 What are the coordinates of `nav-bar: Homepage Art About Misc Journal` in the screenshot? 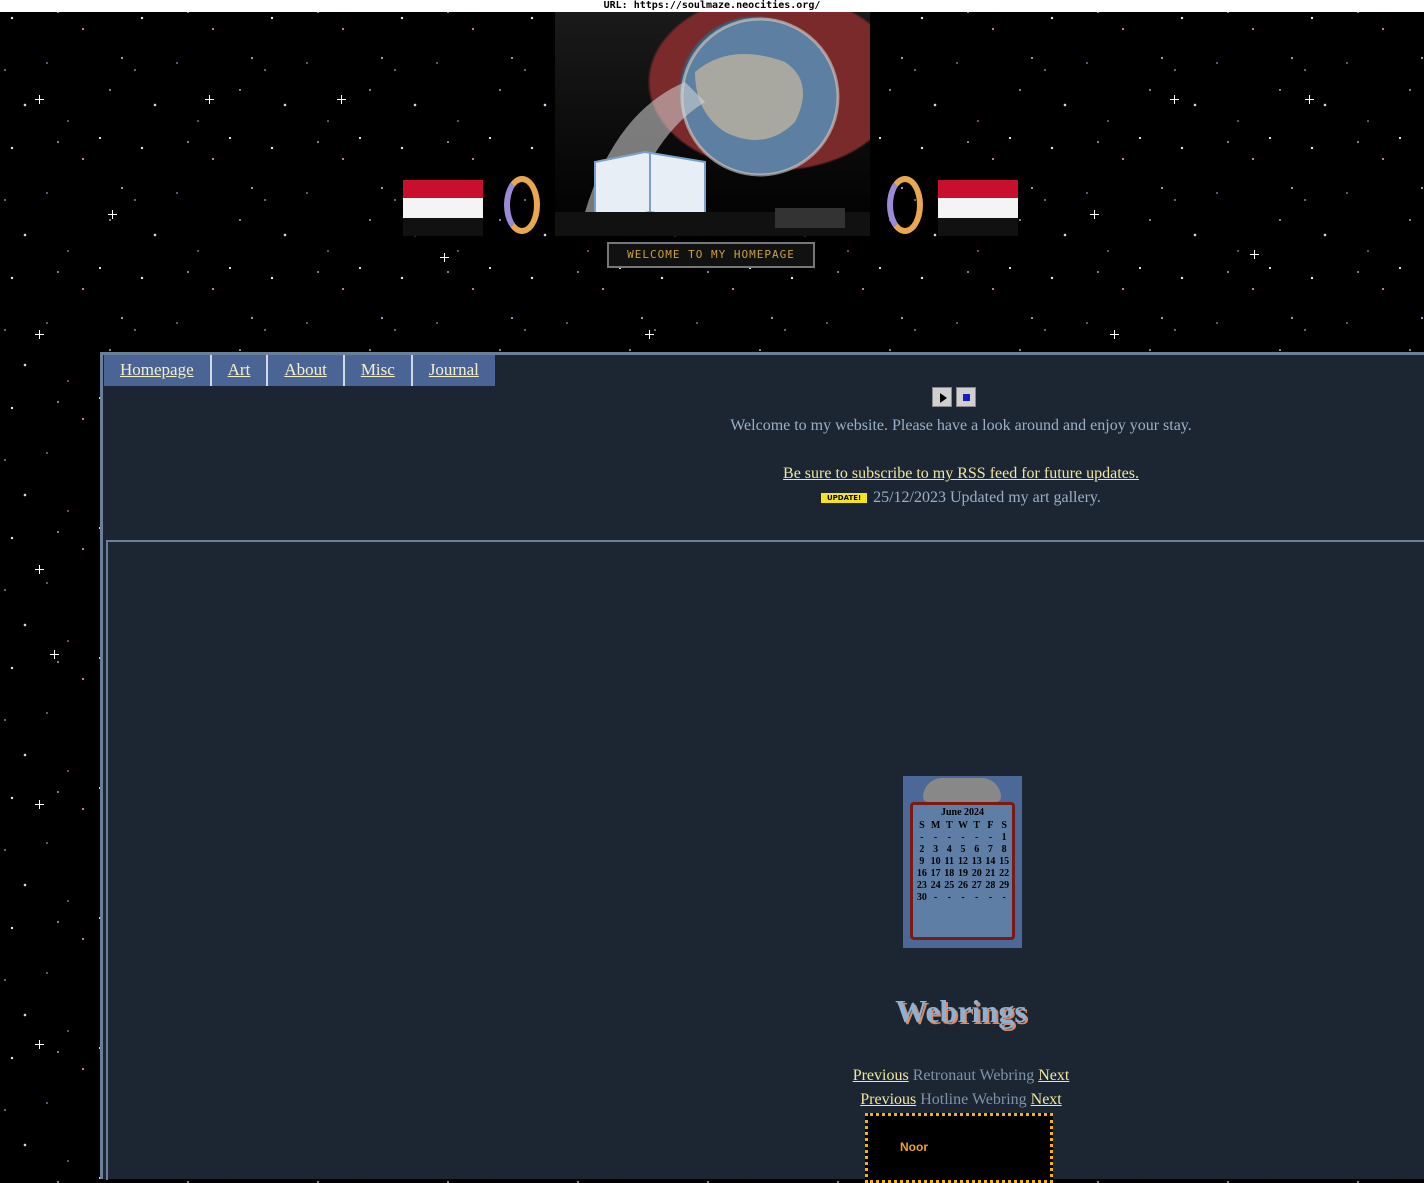 It's located at (299, 370).